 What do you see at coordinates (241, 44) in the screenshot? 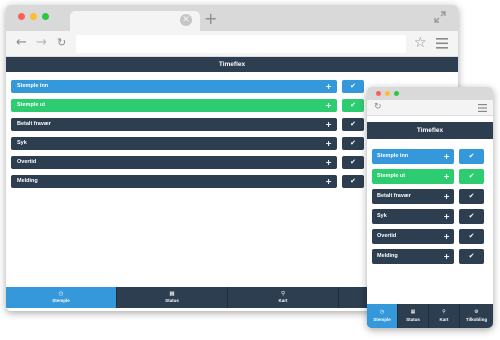
I see `address-bar` at bounding box center [241, 44].